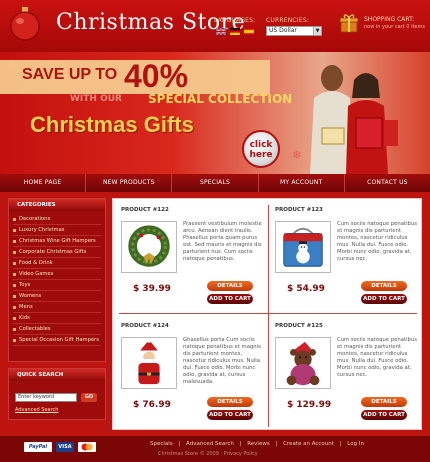 The image size is (430, 462). What do you see at coordinates (156, 76) in the screenshot?
I see `banner-percent: 40%` at bounding box center [156, 76].